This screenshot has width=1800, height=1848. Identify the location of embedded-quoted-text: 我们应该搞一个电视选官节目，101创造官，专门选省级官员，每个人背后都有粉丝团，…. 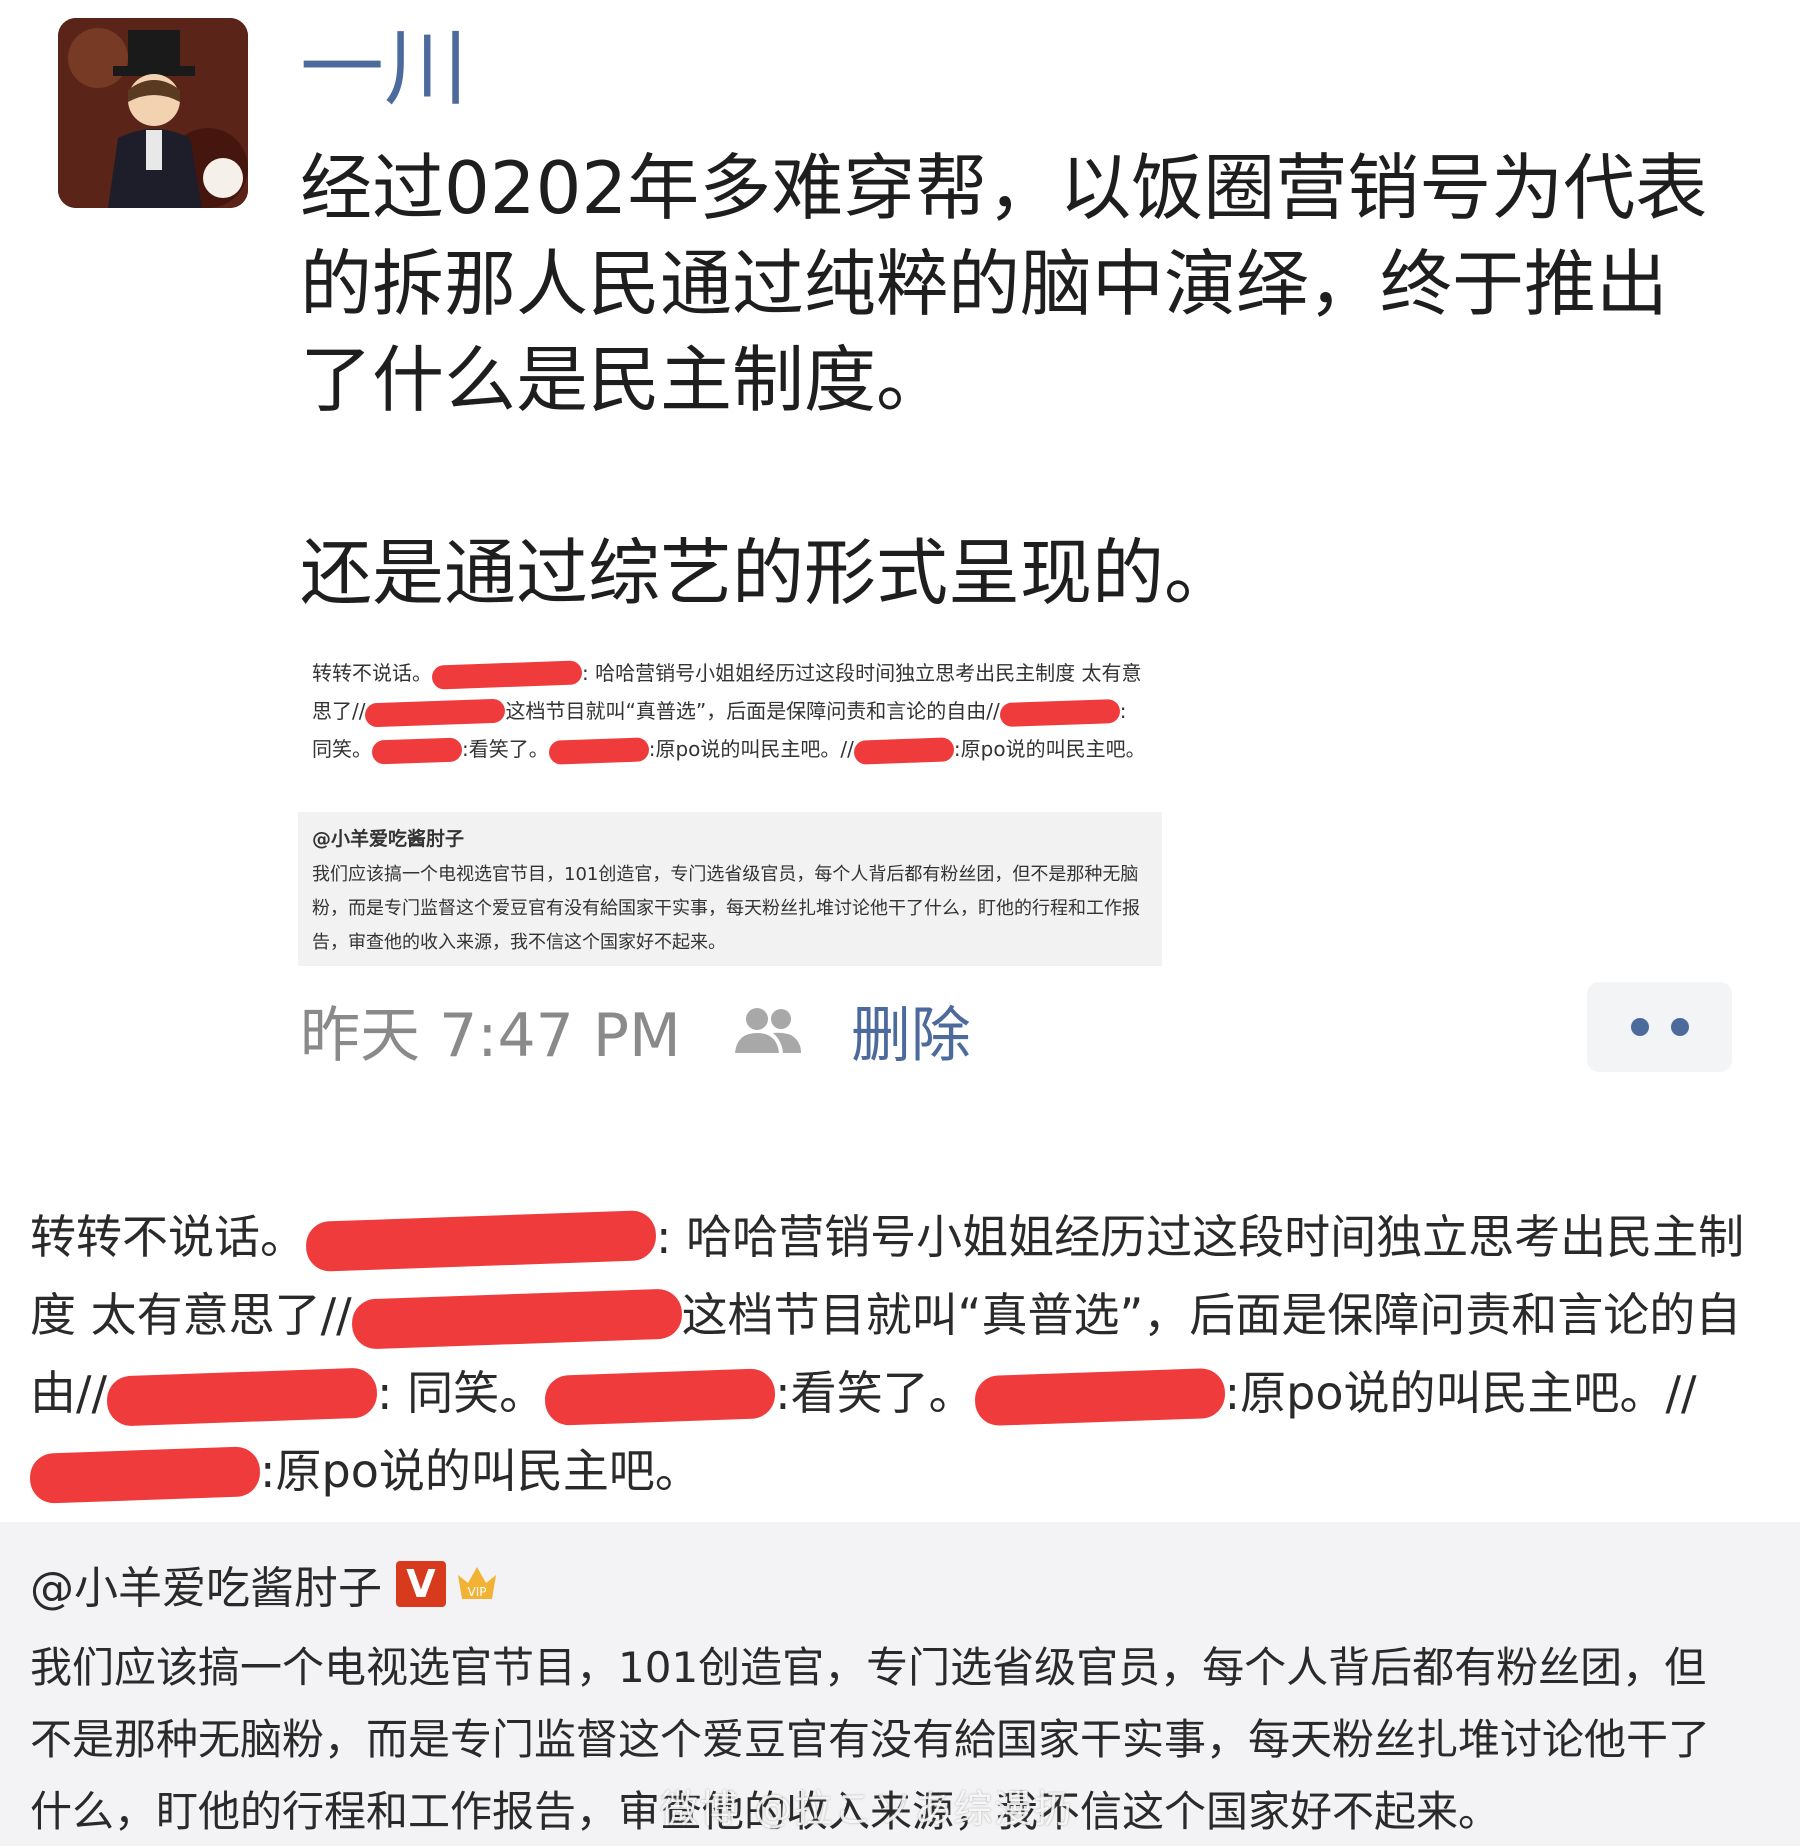
(726, 908).